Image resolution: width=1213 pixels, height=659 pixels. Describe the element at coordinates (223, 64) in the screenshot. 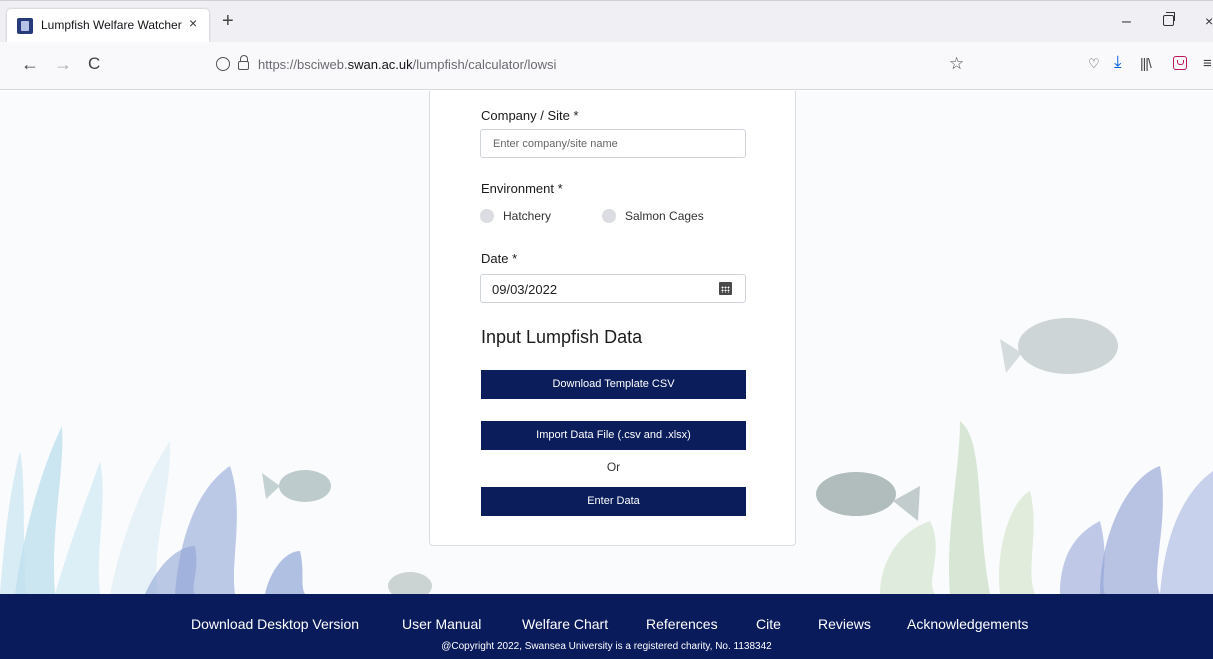

I see `tracking-protection-icon` at that location.